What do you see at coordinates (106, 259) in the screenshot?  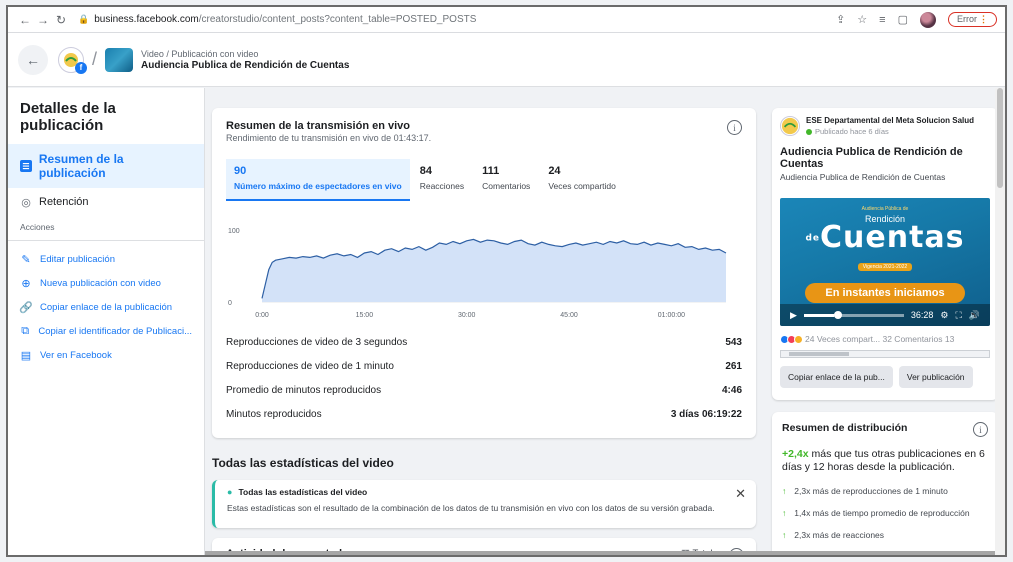 I see `edit-post-link: ✎ Editar publicación` at bounding box center [106, 259].